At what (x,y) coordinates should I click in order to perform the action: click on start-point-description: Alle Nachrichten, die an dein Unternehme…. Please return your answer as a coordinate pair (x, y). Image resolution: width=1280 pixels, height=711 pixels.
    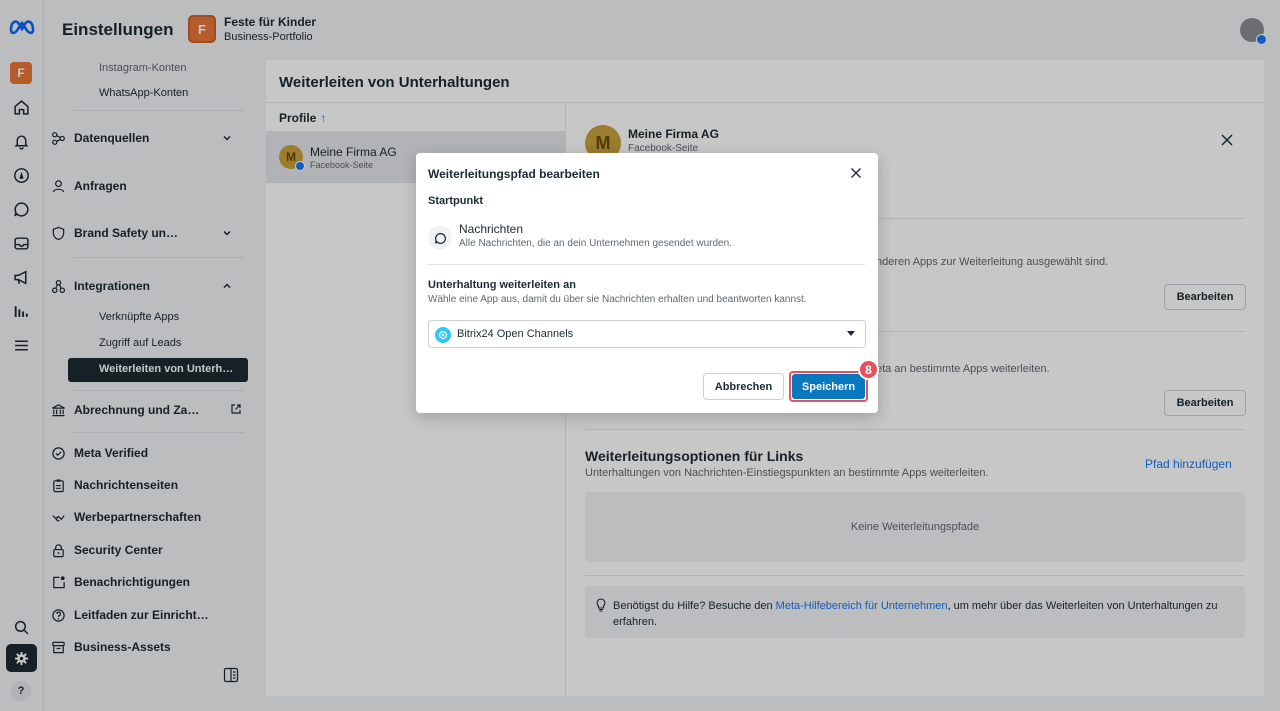
    Looking at the image, I should click on (595, 243).